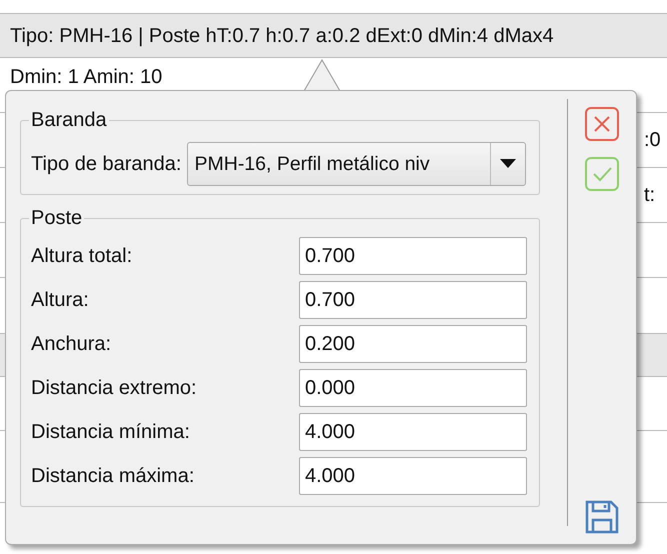 This screenshot has width=667, height=554. I want to click on railing-type-dropdown: PMH-16, Perfil metálico niv, so click(356, 164).